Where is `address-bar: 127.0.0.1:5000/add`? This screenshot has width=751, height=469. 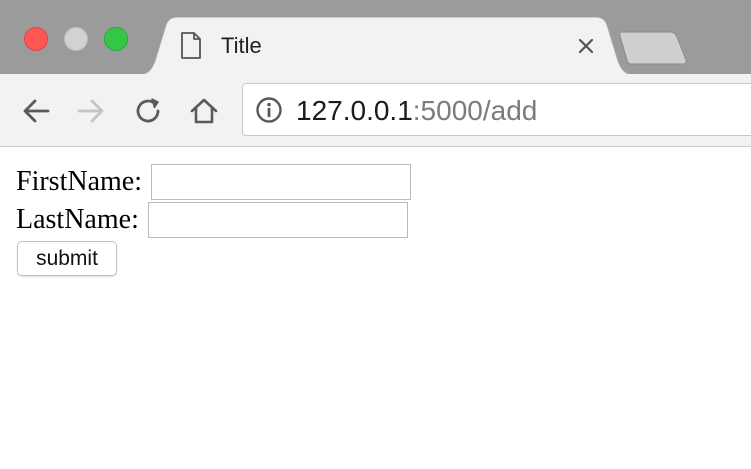
address-bar: 127.0.0.1:5000/add is located at coordinates (496, 109).